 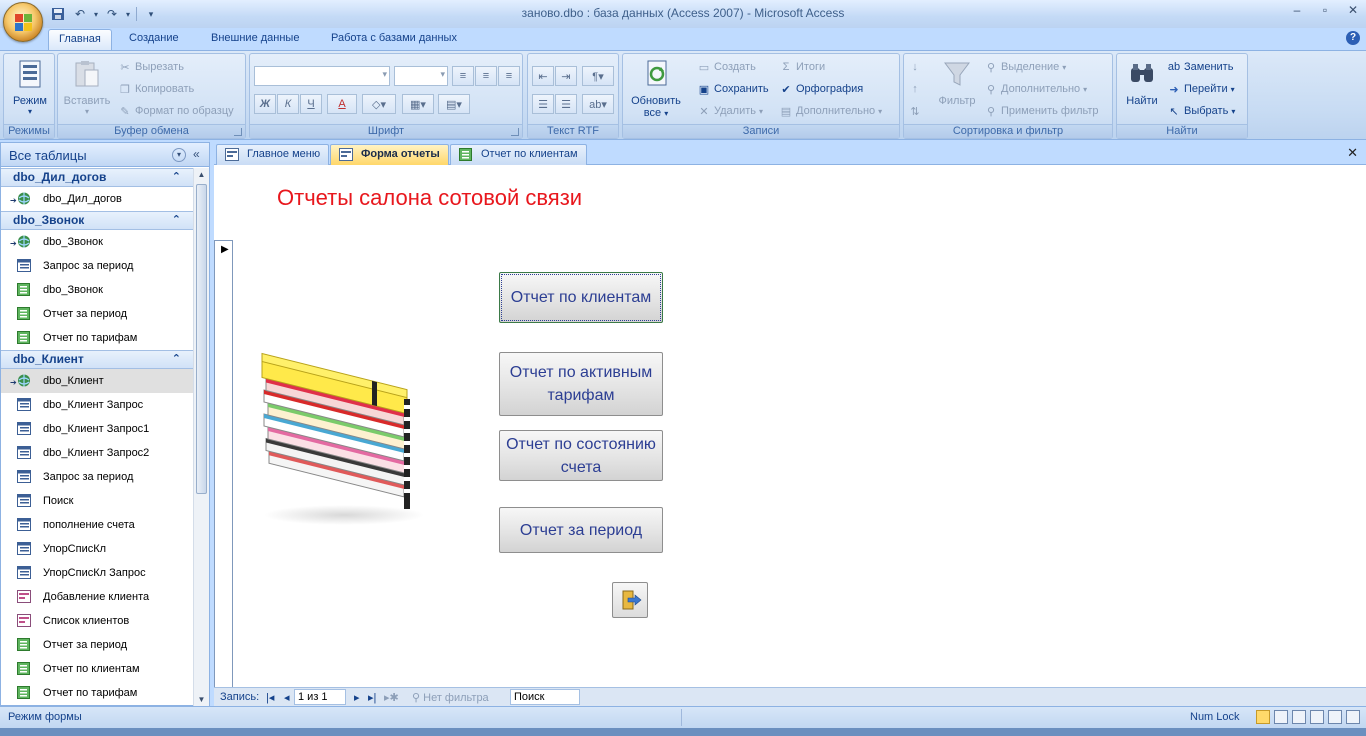 What do you see at coordinates (1297, 10) in the screenshot?
I see `minimize-icon: –` at bounding box center [1297, 10].